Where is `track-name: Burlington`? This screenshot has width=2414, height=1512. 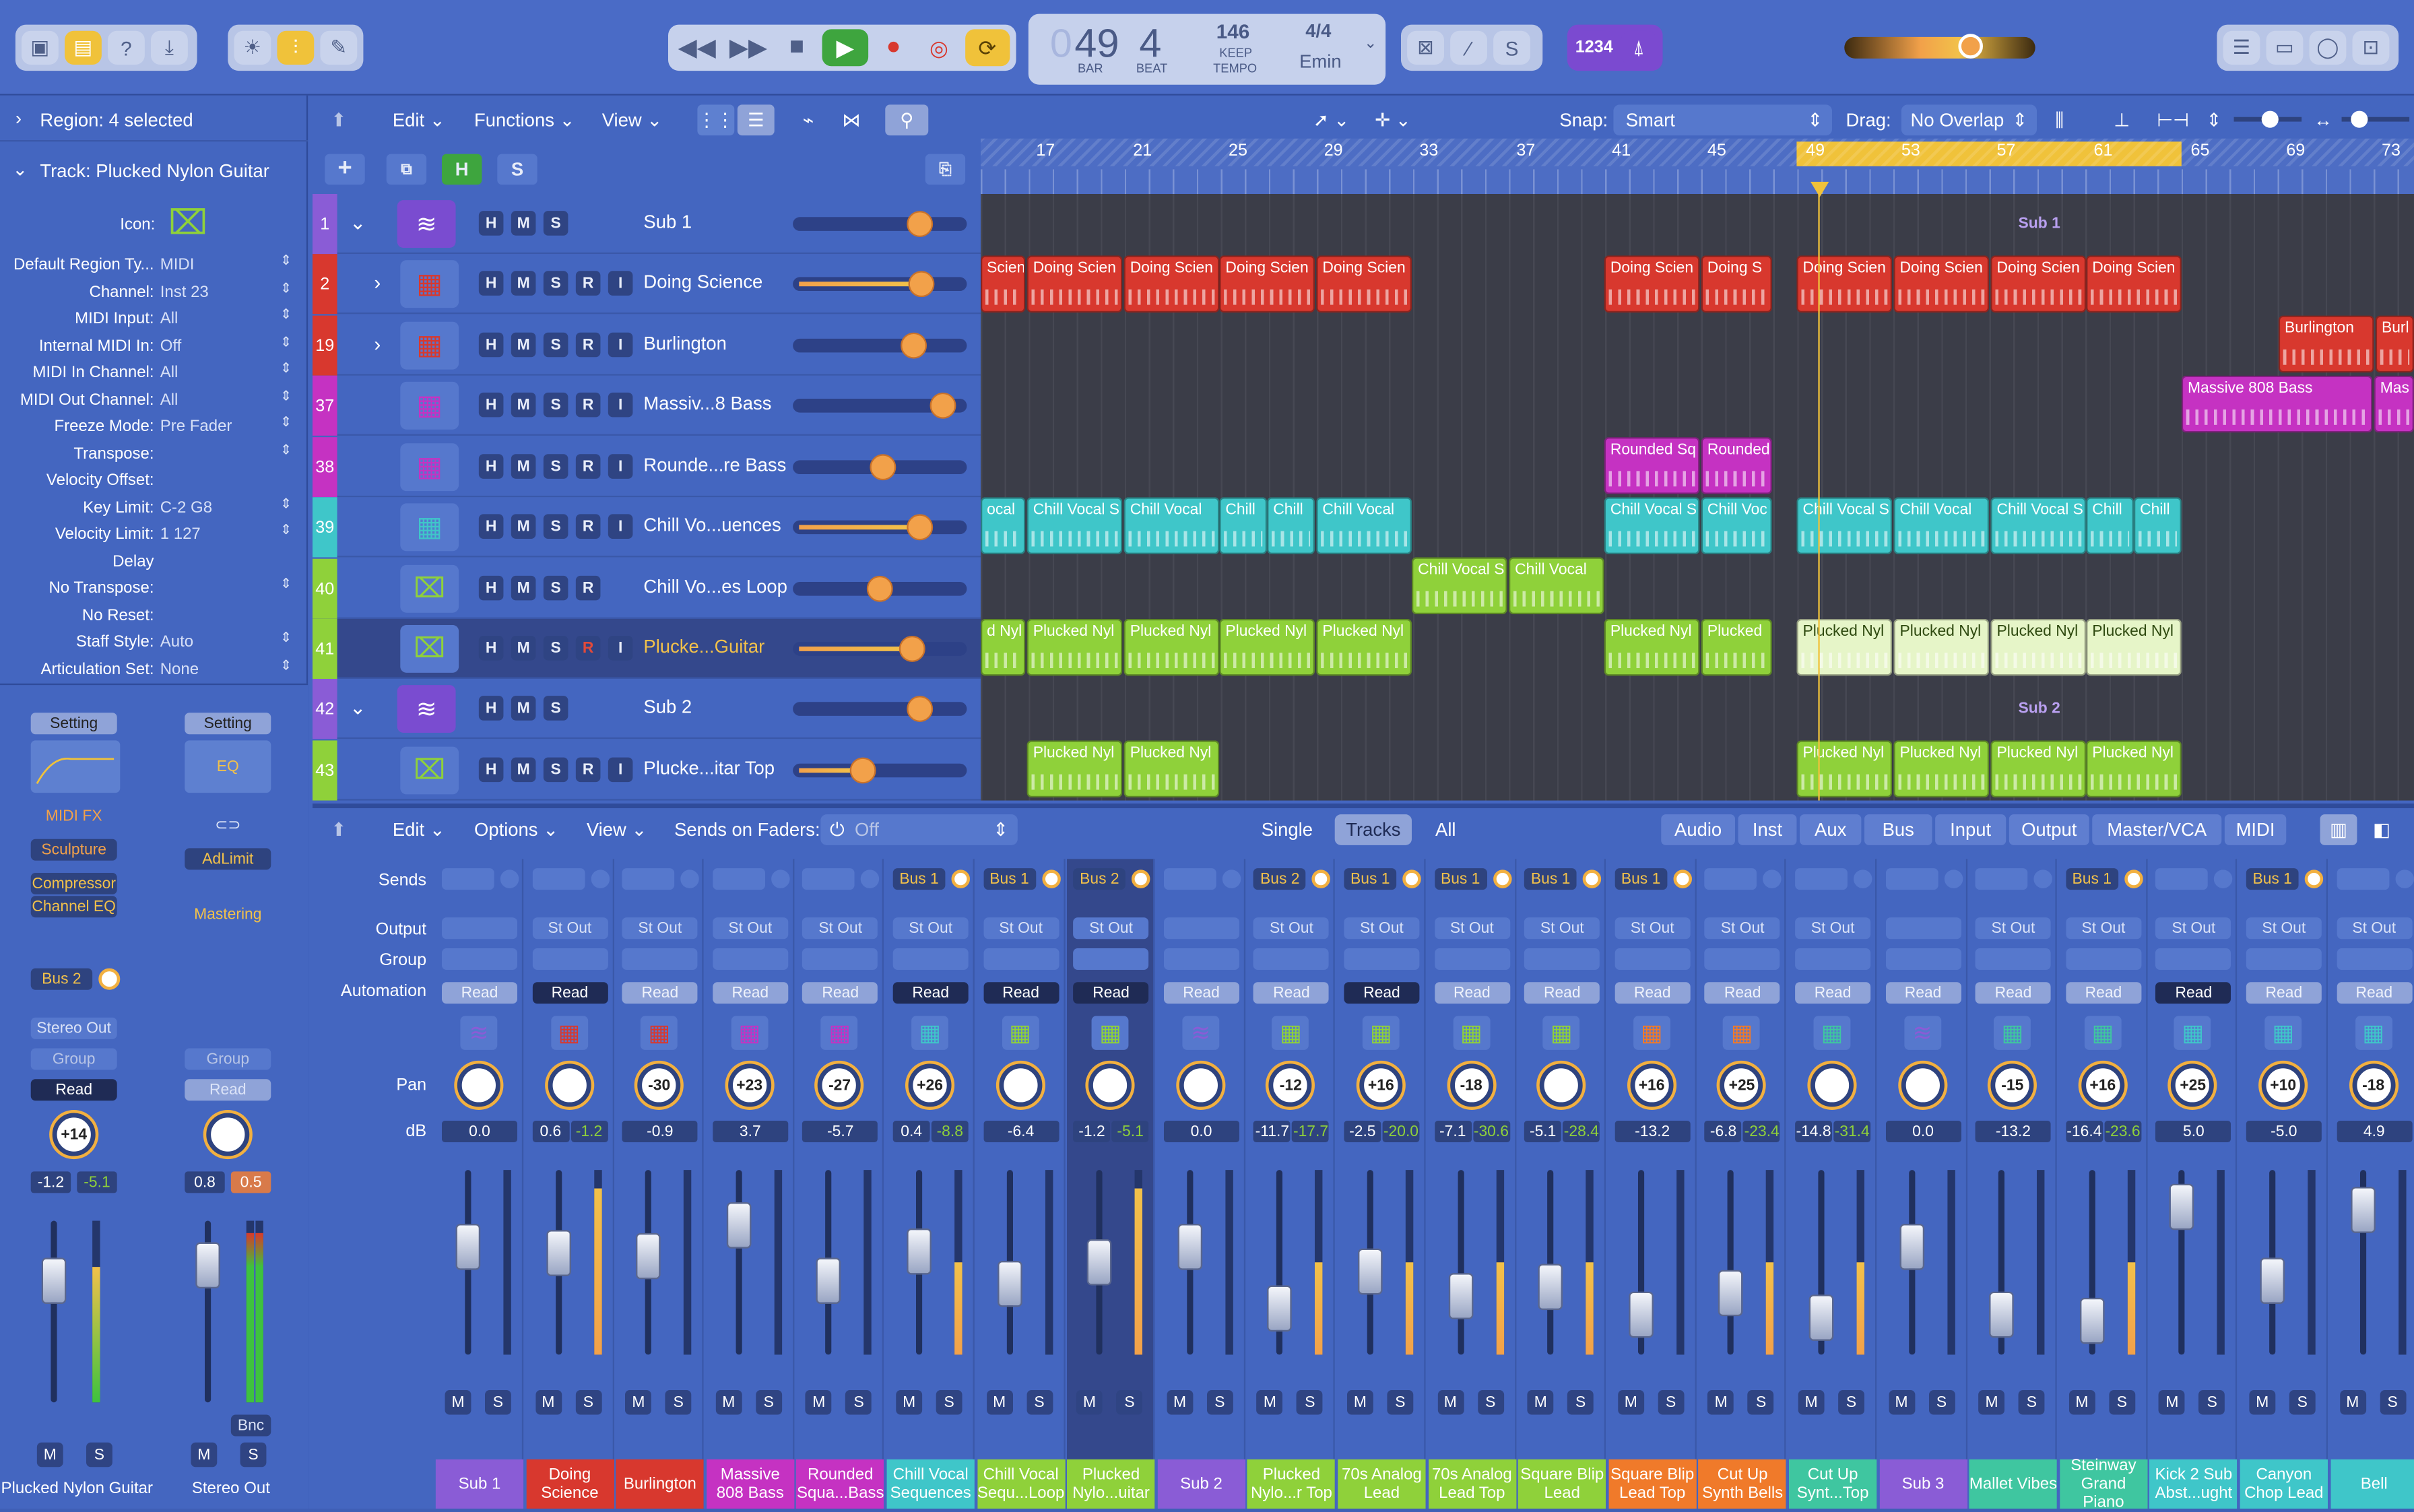
track-name: Burlington is located at coordinates (685, 343).